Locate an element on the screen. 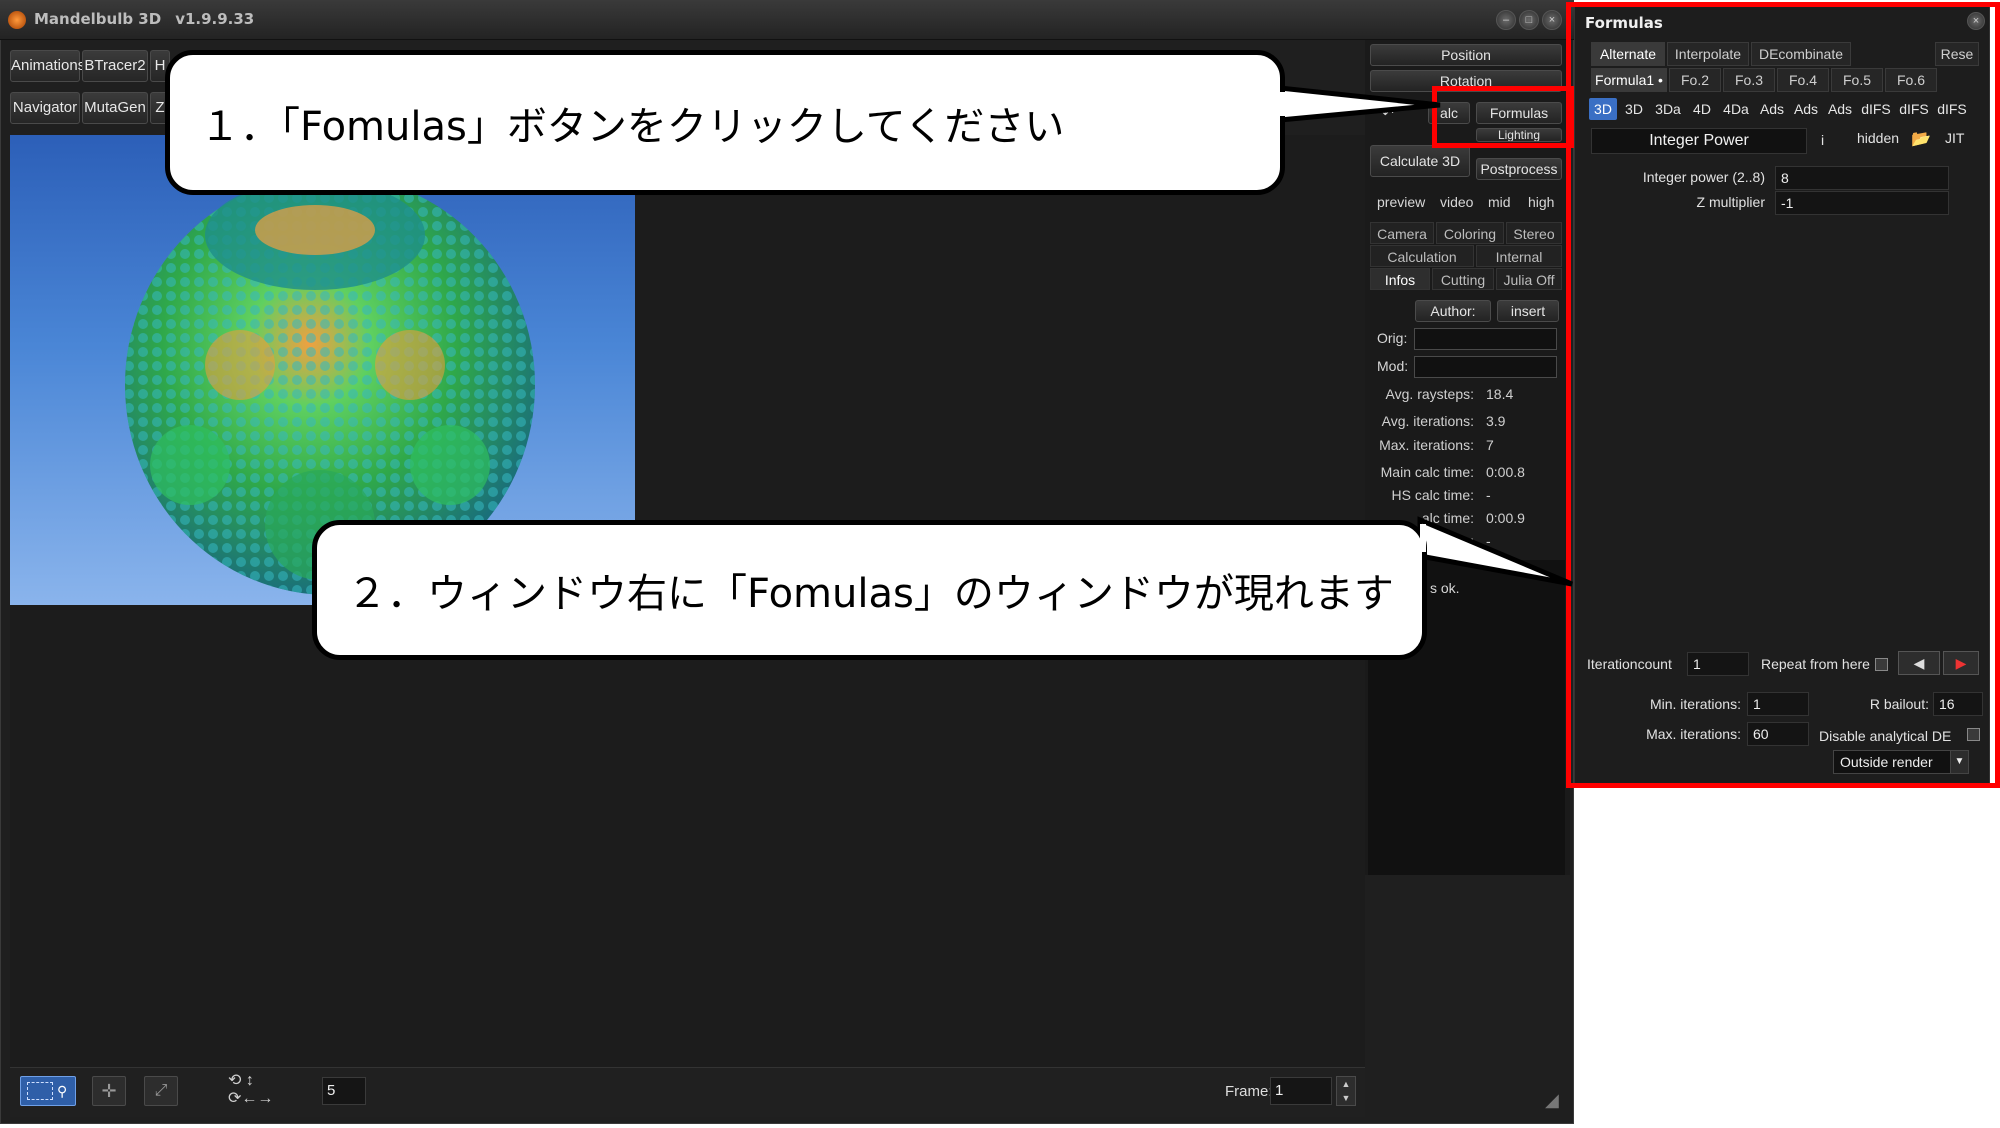 This screenshot has height=1128, width=2000. position-button: Position is located at coordinates (1466, 55).